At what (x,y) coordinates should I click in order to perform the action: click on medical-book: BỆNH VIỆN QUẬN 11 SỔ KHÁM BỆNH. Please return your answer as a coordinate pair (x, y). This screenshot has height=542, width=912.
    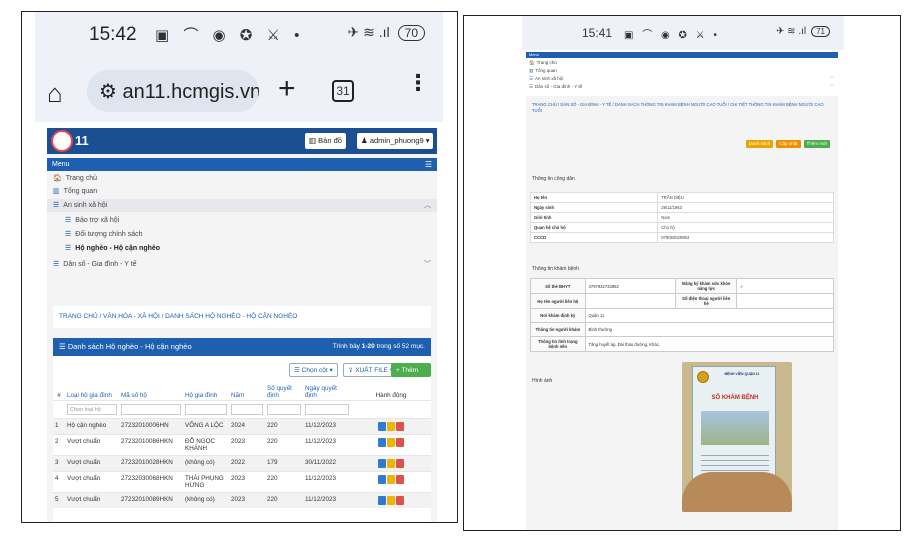
    Looking at the image, I should click on (734, 425).